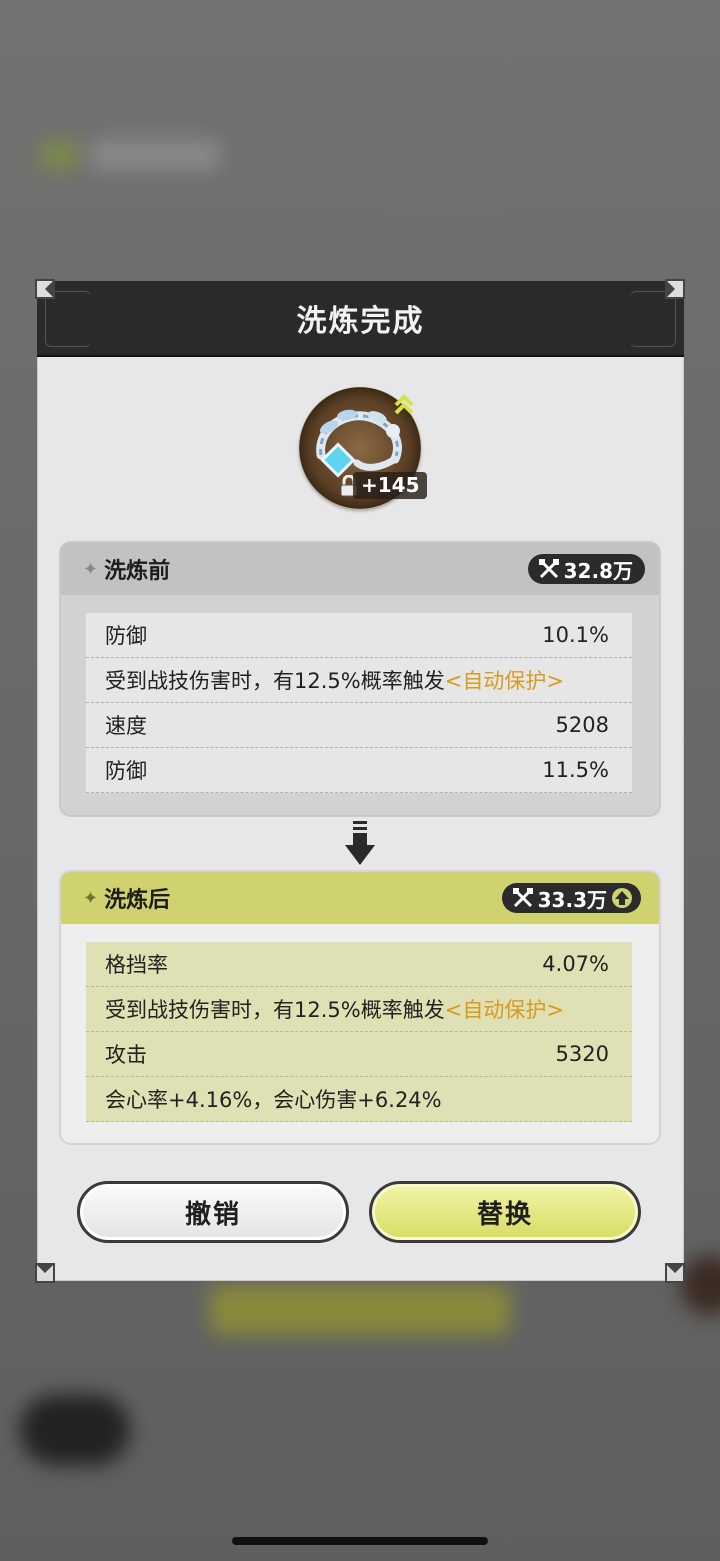  I want to click on attribute-value: 4.07%, so click(575, 964).